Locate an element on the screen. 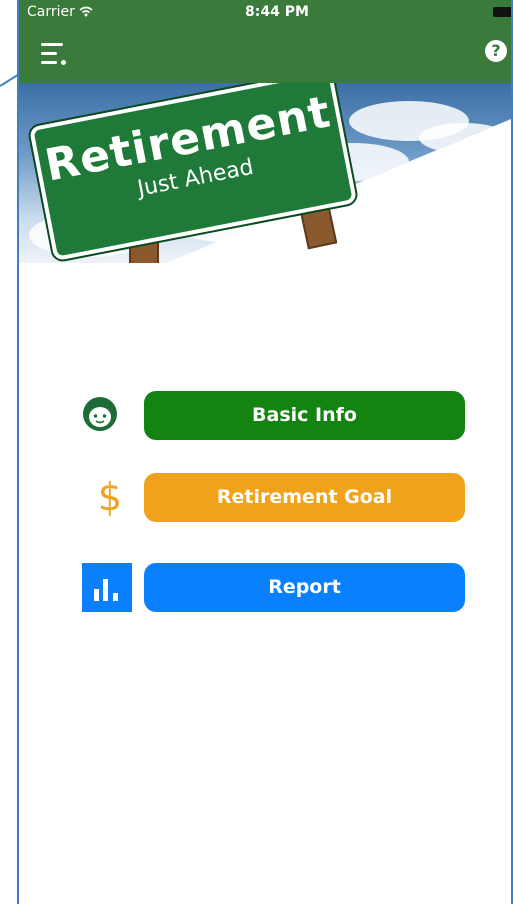 The width and height of the screenshot is (513, 904). carrier-label: Carrier is located at coordinates (60, 12).